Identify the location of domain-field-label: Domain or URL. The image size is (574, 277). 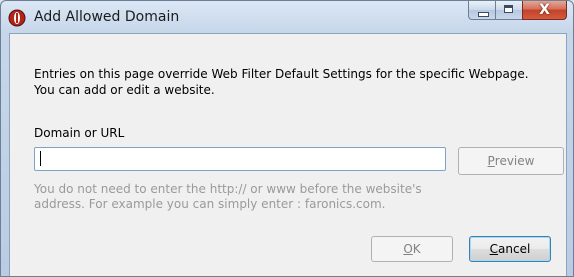
(79, 133).